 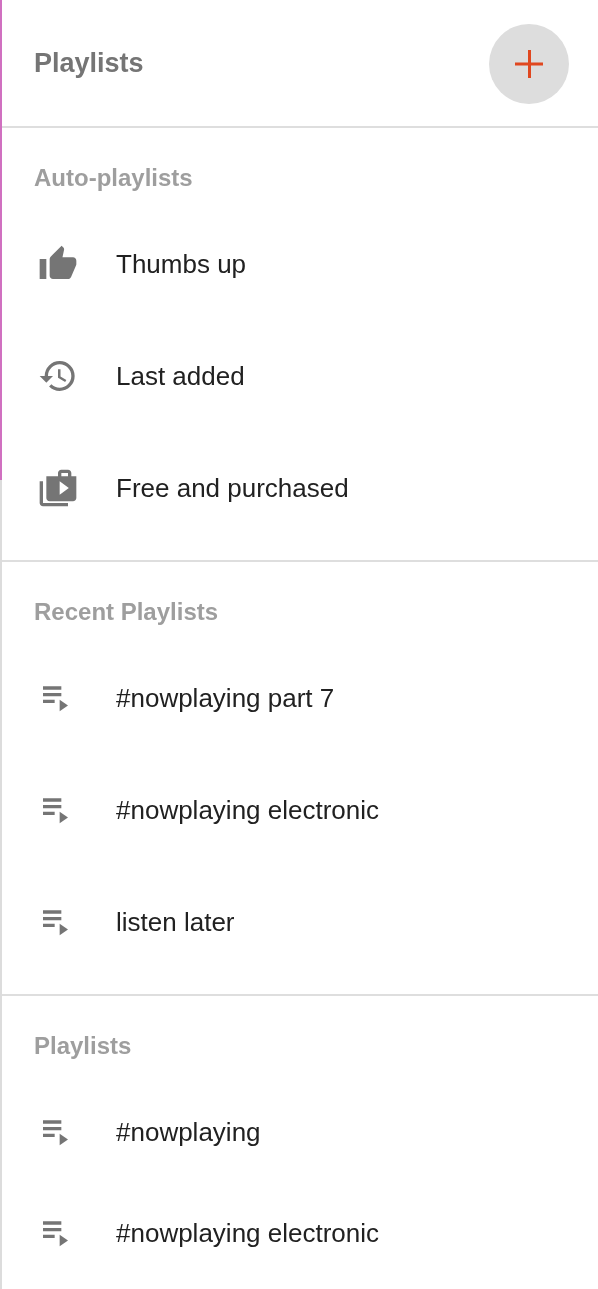 I want to click on shopping-bag-play-icon, so click(x=58, y=488).